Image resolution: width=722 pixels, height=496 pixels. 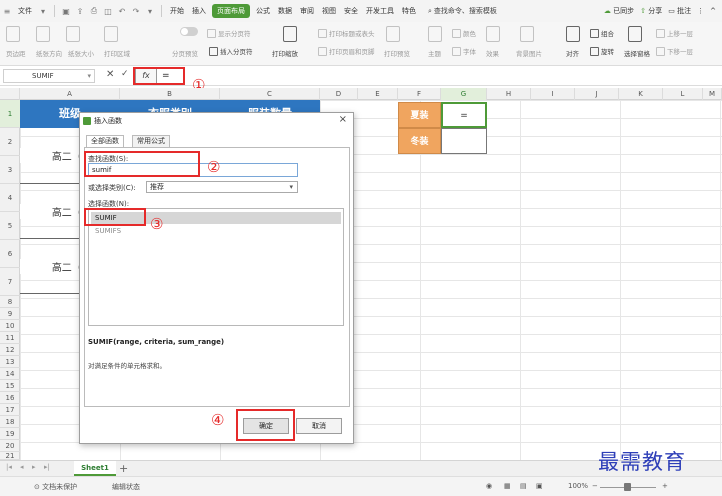 I want to click on column-header: A, so click(x=70, y=94).